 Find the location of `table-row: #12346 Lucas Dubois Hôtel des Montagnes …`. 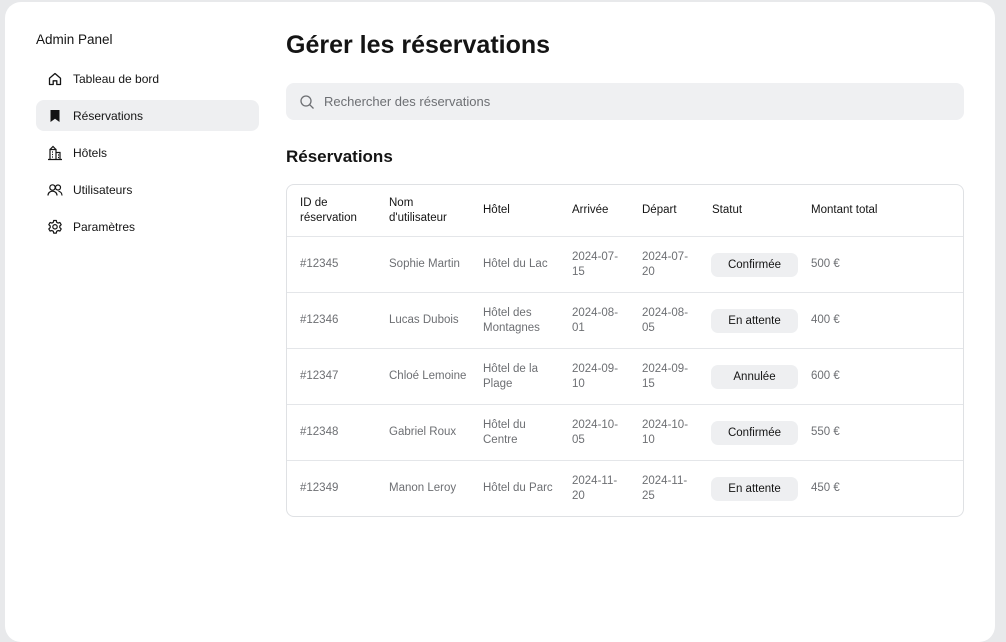

table-row: #12346 Lucas Dubois Hôtel des Montagnes … is located at coordinates (625, 320).